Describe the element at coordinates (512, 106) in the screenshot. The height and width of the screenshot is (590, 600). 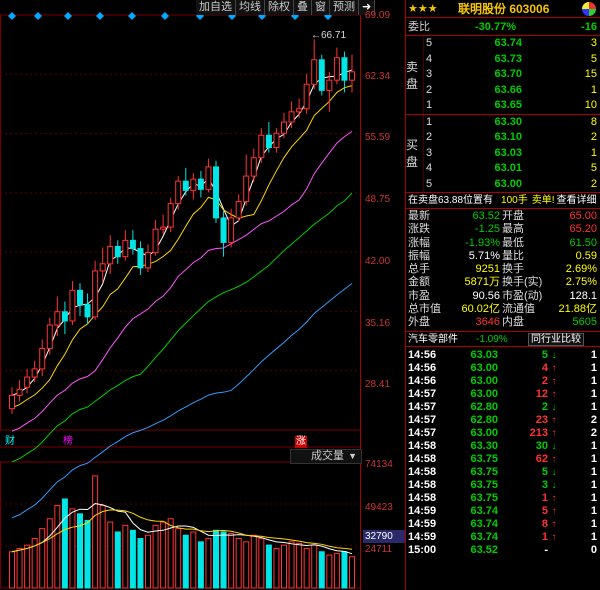
I see `order-level: 1 63.65 10` at that location.